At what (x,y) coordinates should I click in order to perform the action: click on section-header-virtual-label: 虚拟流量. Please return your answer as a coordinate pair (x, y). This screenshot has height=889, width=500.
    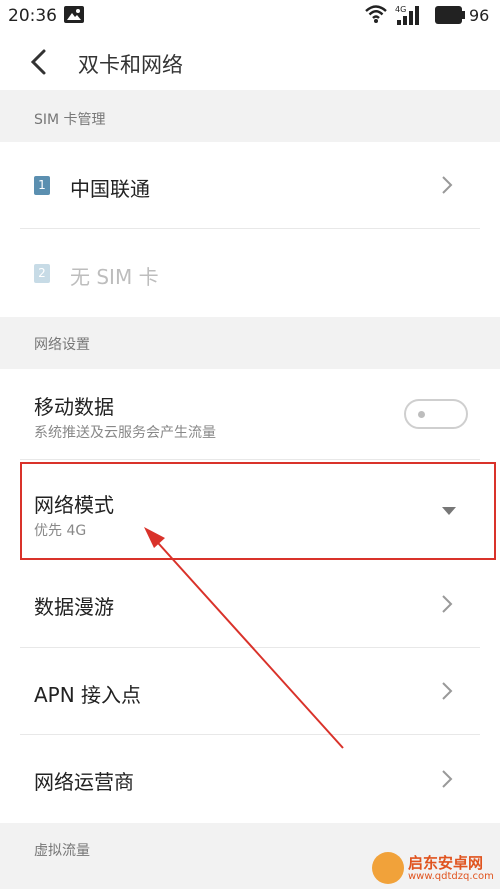
    Looking at the image, I should click on (62, 851).